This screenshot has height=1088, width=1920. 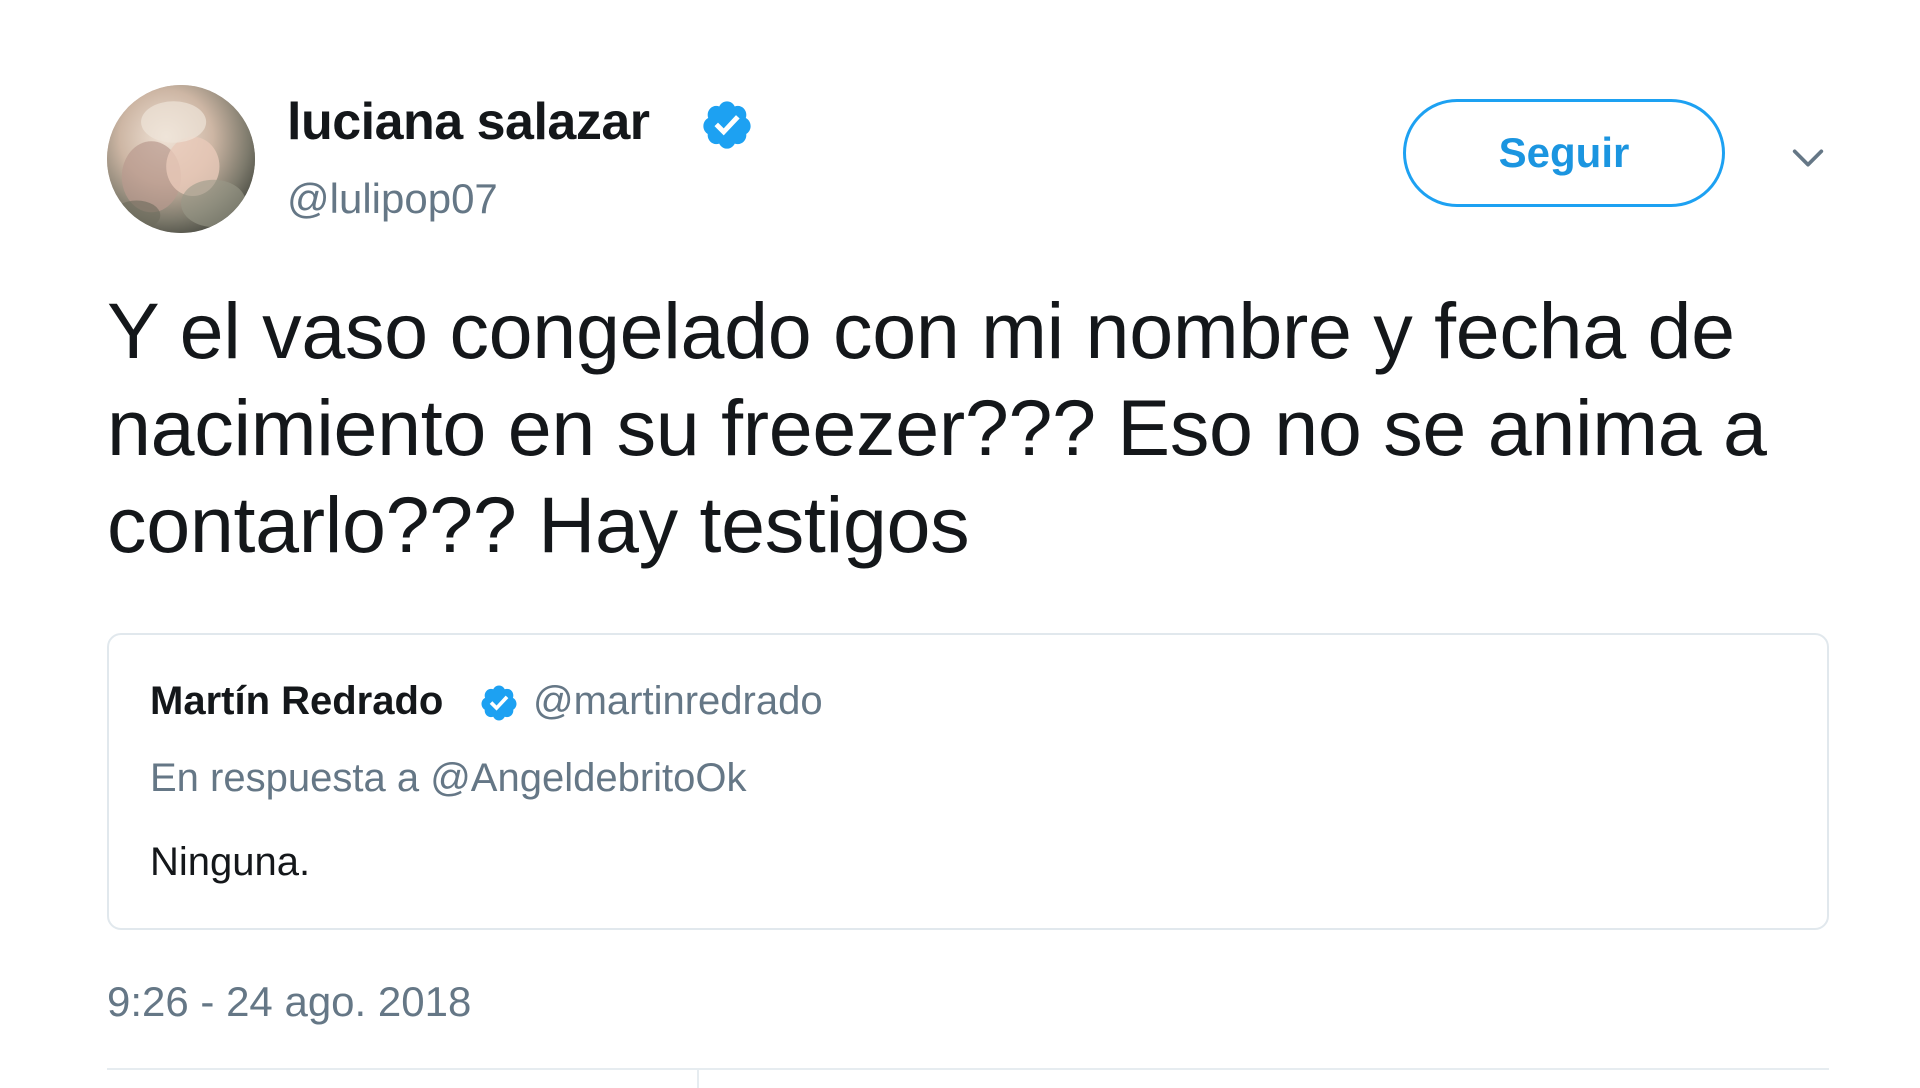 What do you see at coordinates (588, 778) in the screenshot?
I see `reply-to-link: @AngeldebritoOk` at bounding box center [588, 778].